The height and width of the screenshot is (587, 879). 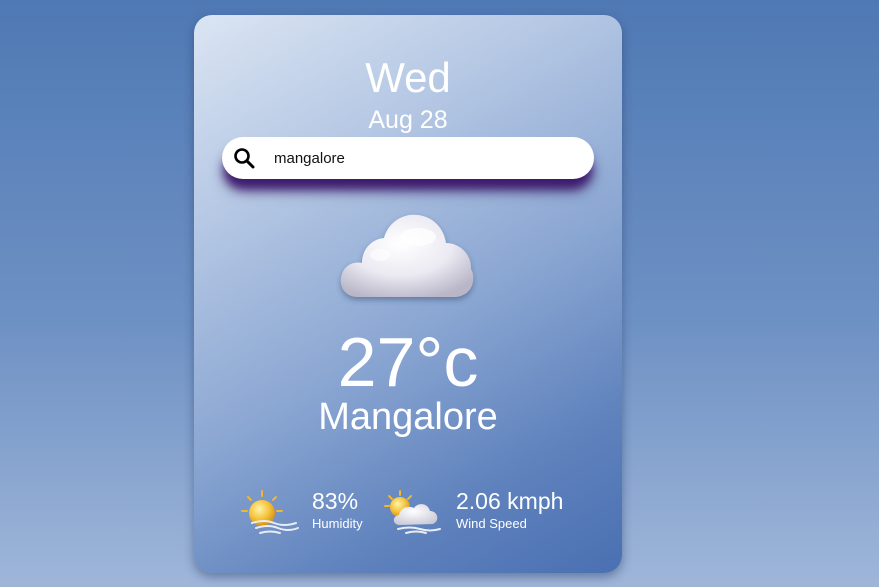 I want to click on wind-stat: 2.06 kmph Wind Speed, so click(x=494, y=512).